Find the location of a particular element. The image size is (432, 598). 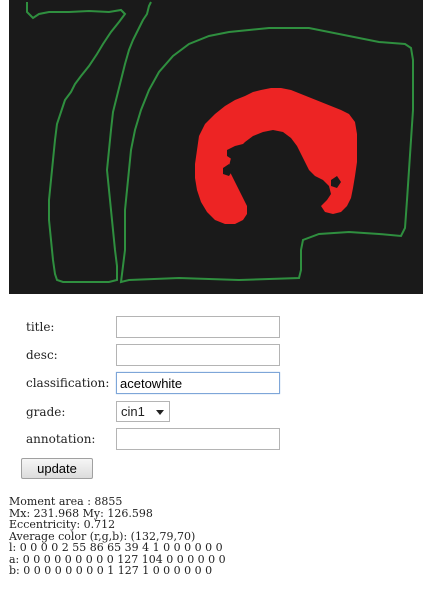

classification-label: classification: is located at coordinates (68, 383).